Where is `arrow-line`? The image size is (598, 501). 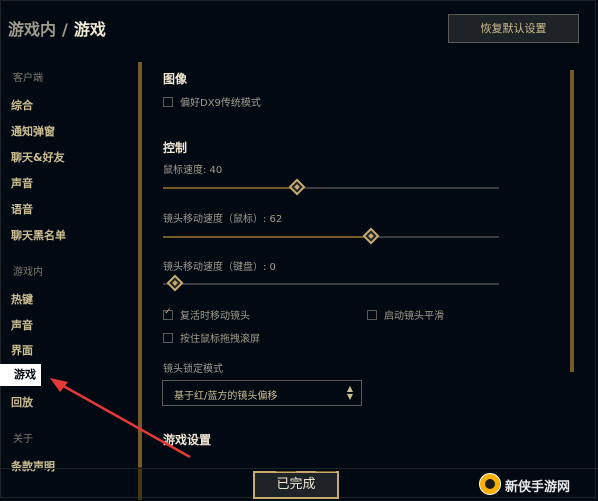
arrow-line is located at coordinates (124, 420).